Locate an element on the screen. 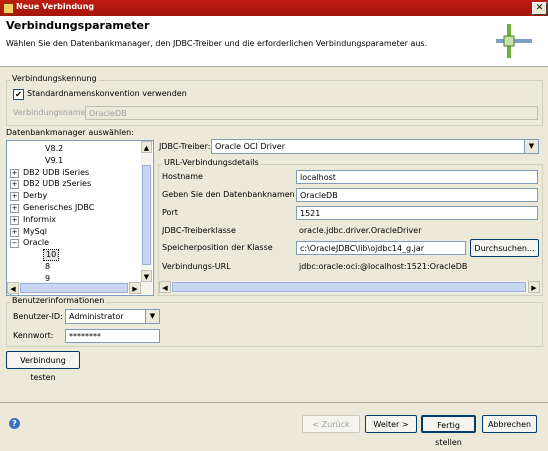 The width and height of the screenshot is (548, 451). use-default-name-checkbox: ✔ is located at coordinates (18, 94).